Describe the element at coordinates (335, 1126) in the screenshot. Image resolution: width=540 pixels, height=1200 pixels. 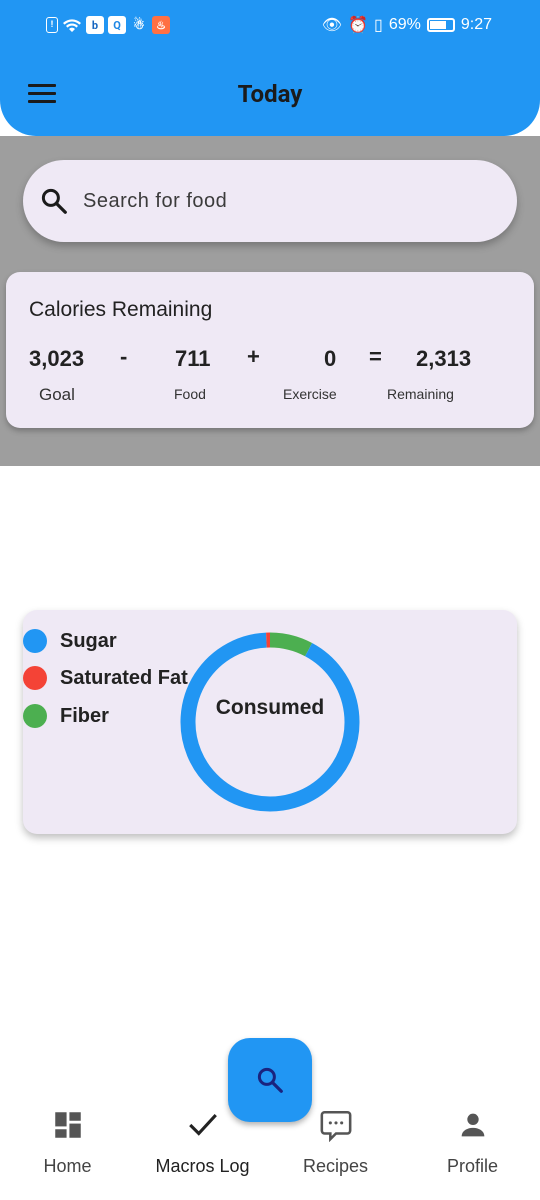
I see `chat-icon` at that location.